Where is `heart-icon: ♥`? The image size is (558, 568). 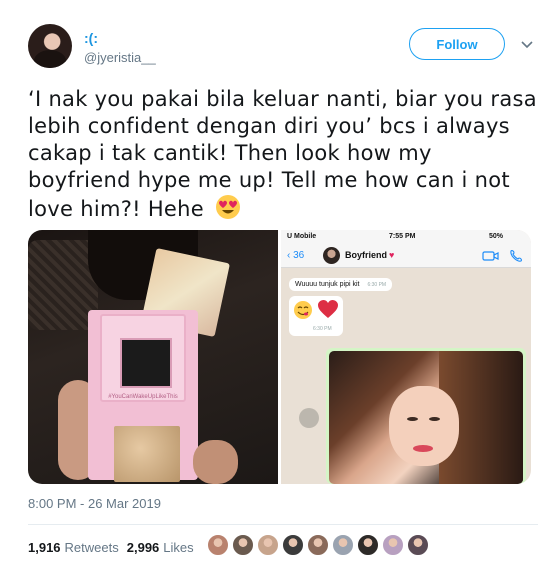
heart-icon: ♥ is located at coordinates (392, 255).